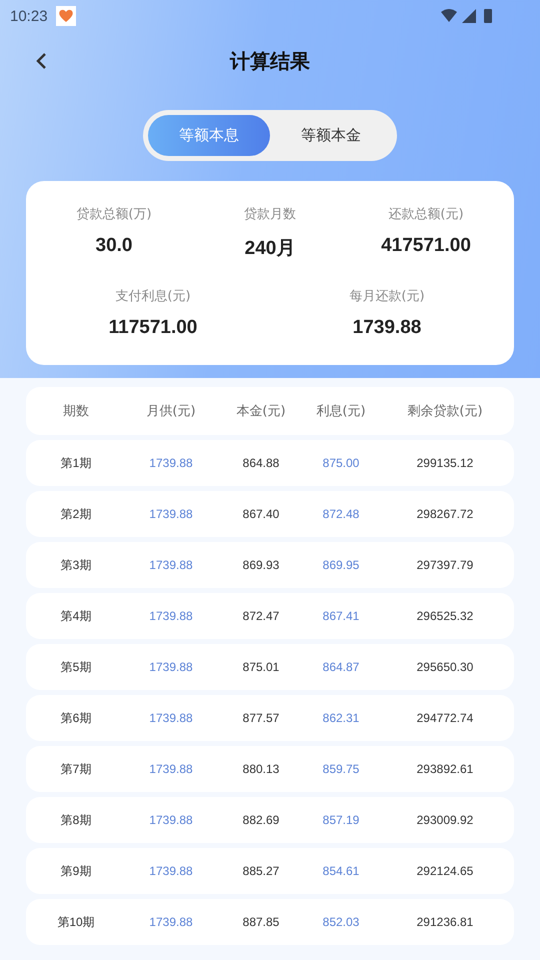 The image size is (540, 960). I want to click on column-header: 本金(元), so click(261, 411).